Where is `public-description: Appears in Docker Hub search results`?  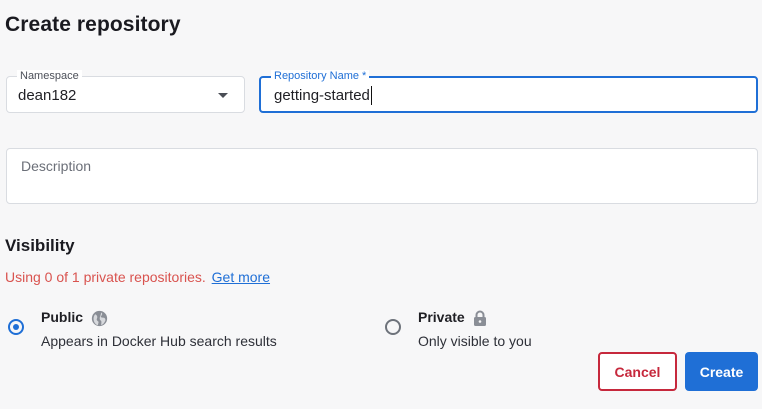
public-description: Appears in Docker Hub search results is located at coordinates (159, 341).